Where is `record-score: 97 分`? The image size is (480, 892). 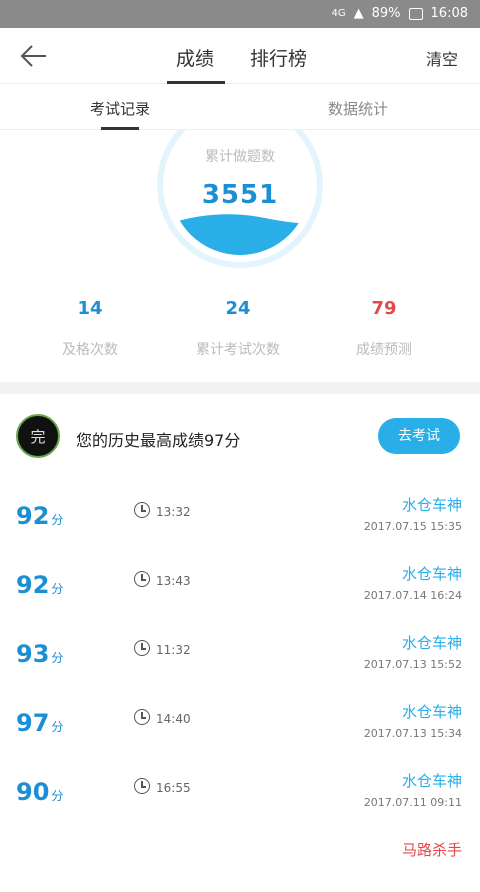 record-score: 97 分 is located at coordinates (40, 723).